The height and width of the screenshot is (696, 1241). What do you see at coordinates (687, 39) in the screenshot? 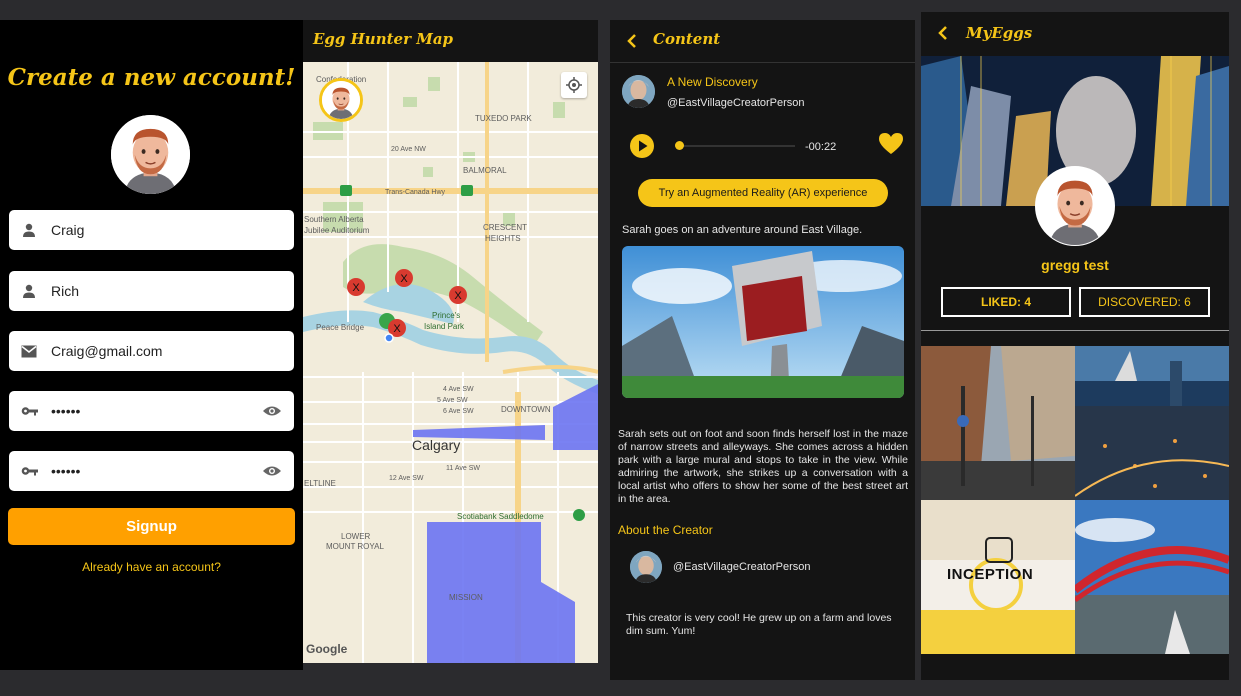
I see `content-title: Content` at bounding box center [687, 39].